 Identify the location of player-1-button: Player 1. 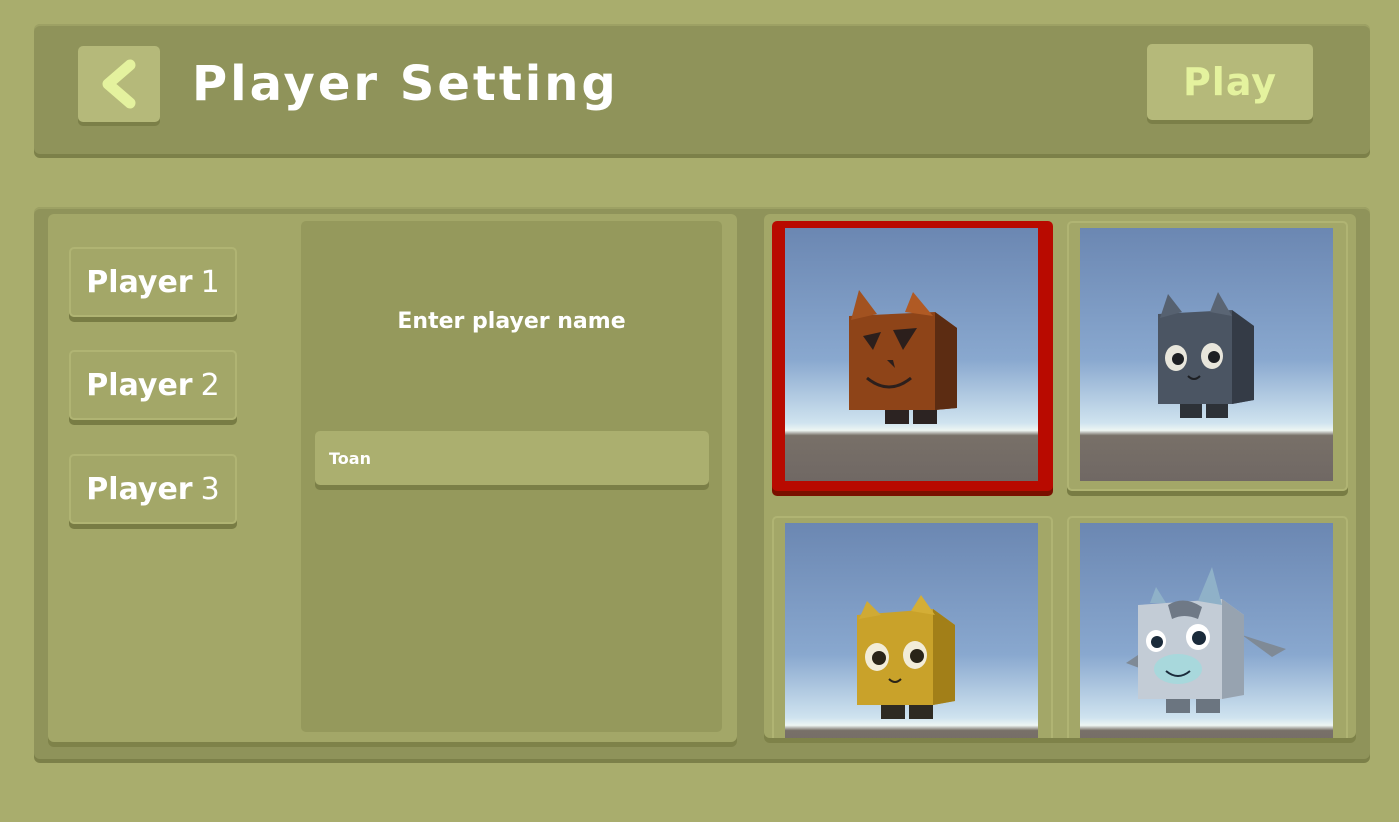
(153, 282).